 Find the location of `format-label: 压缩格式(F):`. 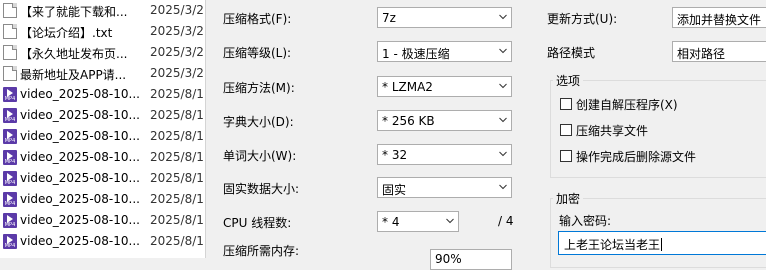

format-label: 压缩格式(F): is located at coordinates (257, 19).